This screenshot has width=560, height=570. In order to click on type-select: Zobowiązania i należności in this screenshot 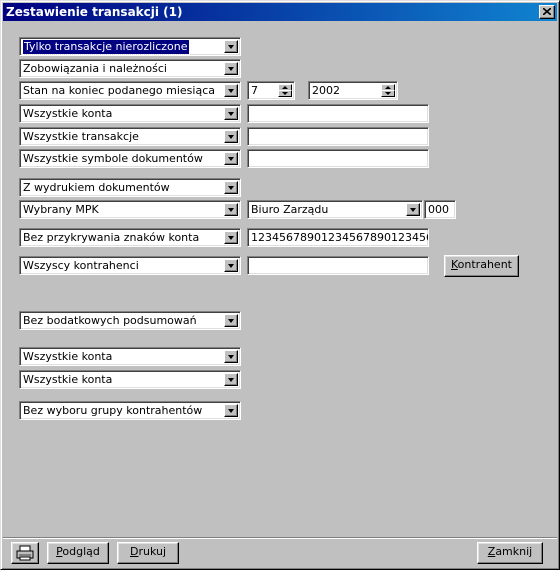, I will do `click(130, 68)`.